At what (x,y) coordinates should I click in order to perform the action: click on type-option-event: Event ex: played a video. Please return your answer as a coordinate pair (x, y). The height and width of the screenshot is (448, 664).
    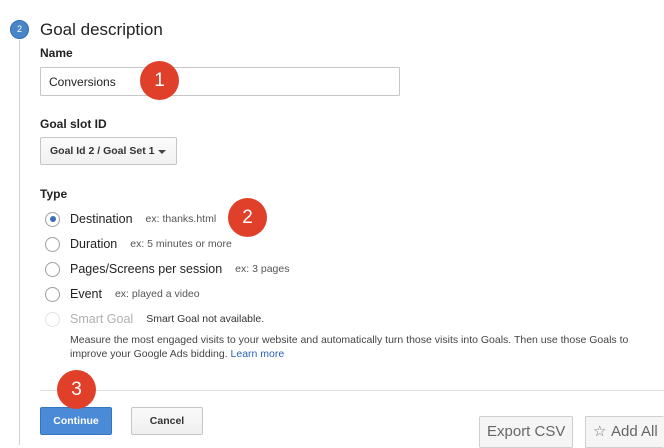
    Looking at the image, I should click on (122, 294).